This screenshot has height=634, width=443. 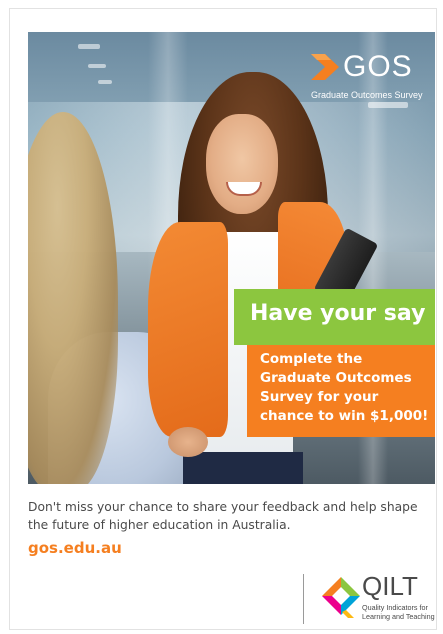 I want to click on offer-line: Survey for your, so click(x=319, y=397).